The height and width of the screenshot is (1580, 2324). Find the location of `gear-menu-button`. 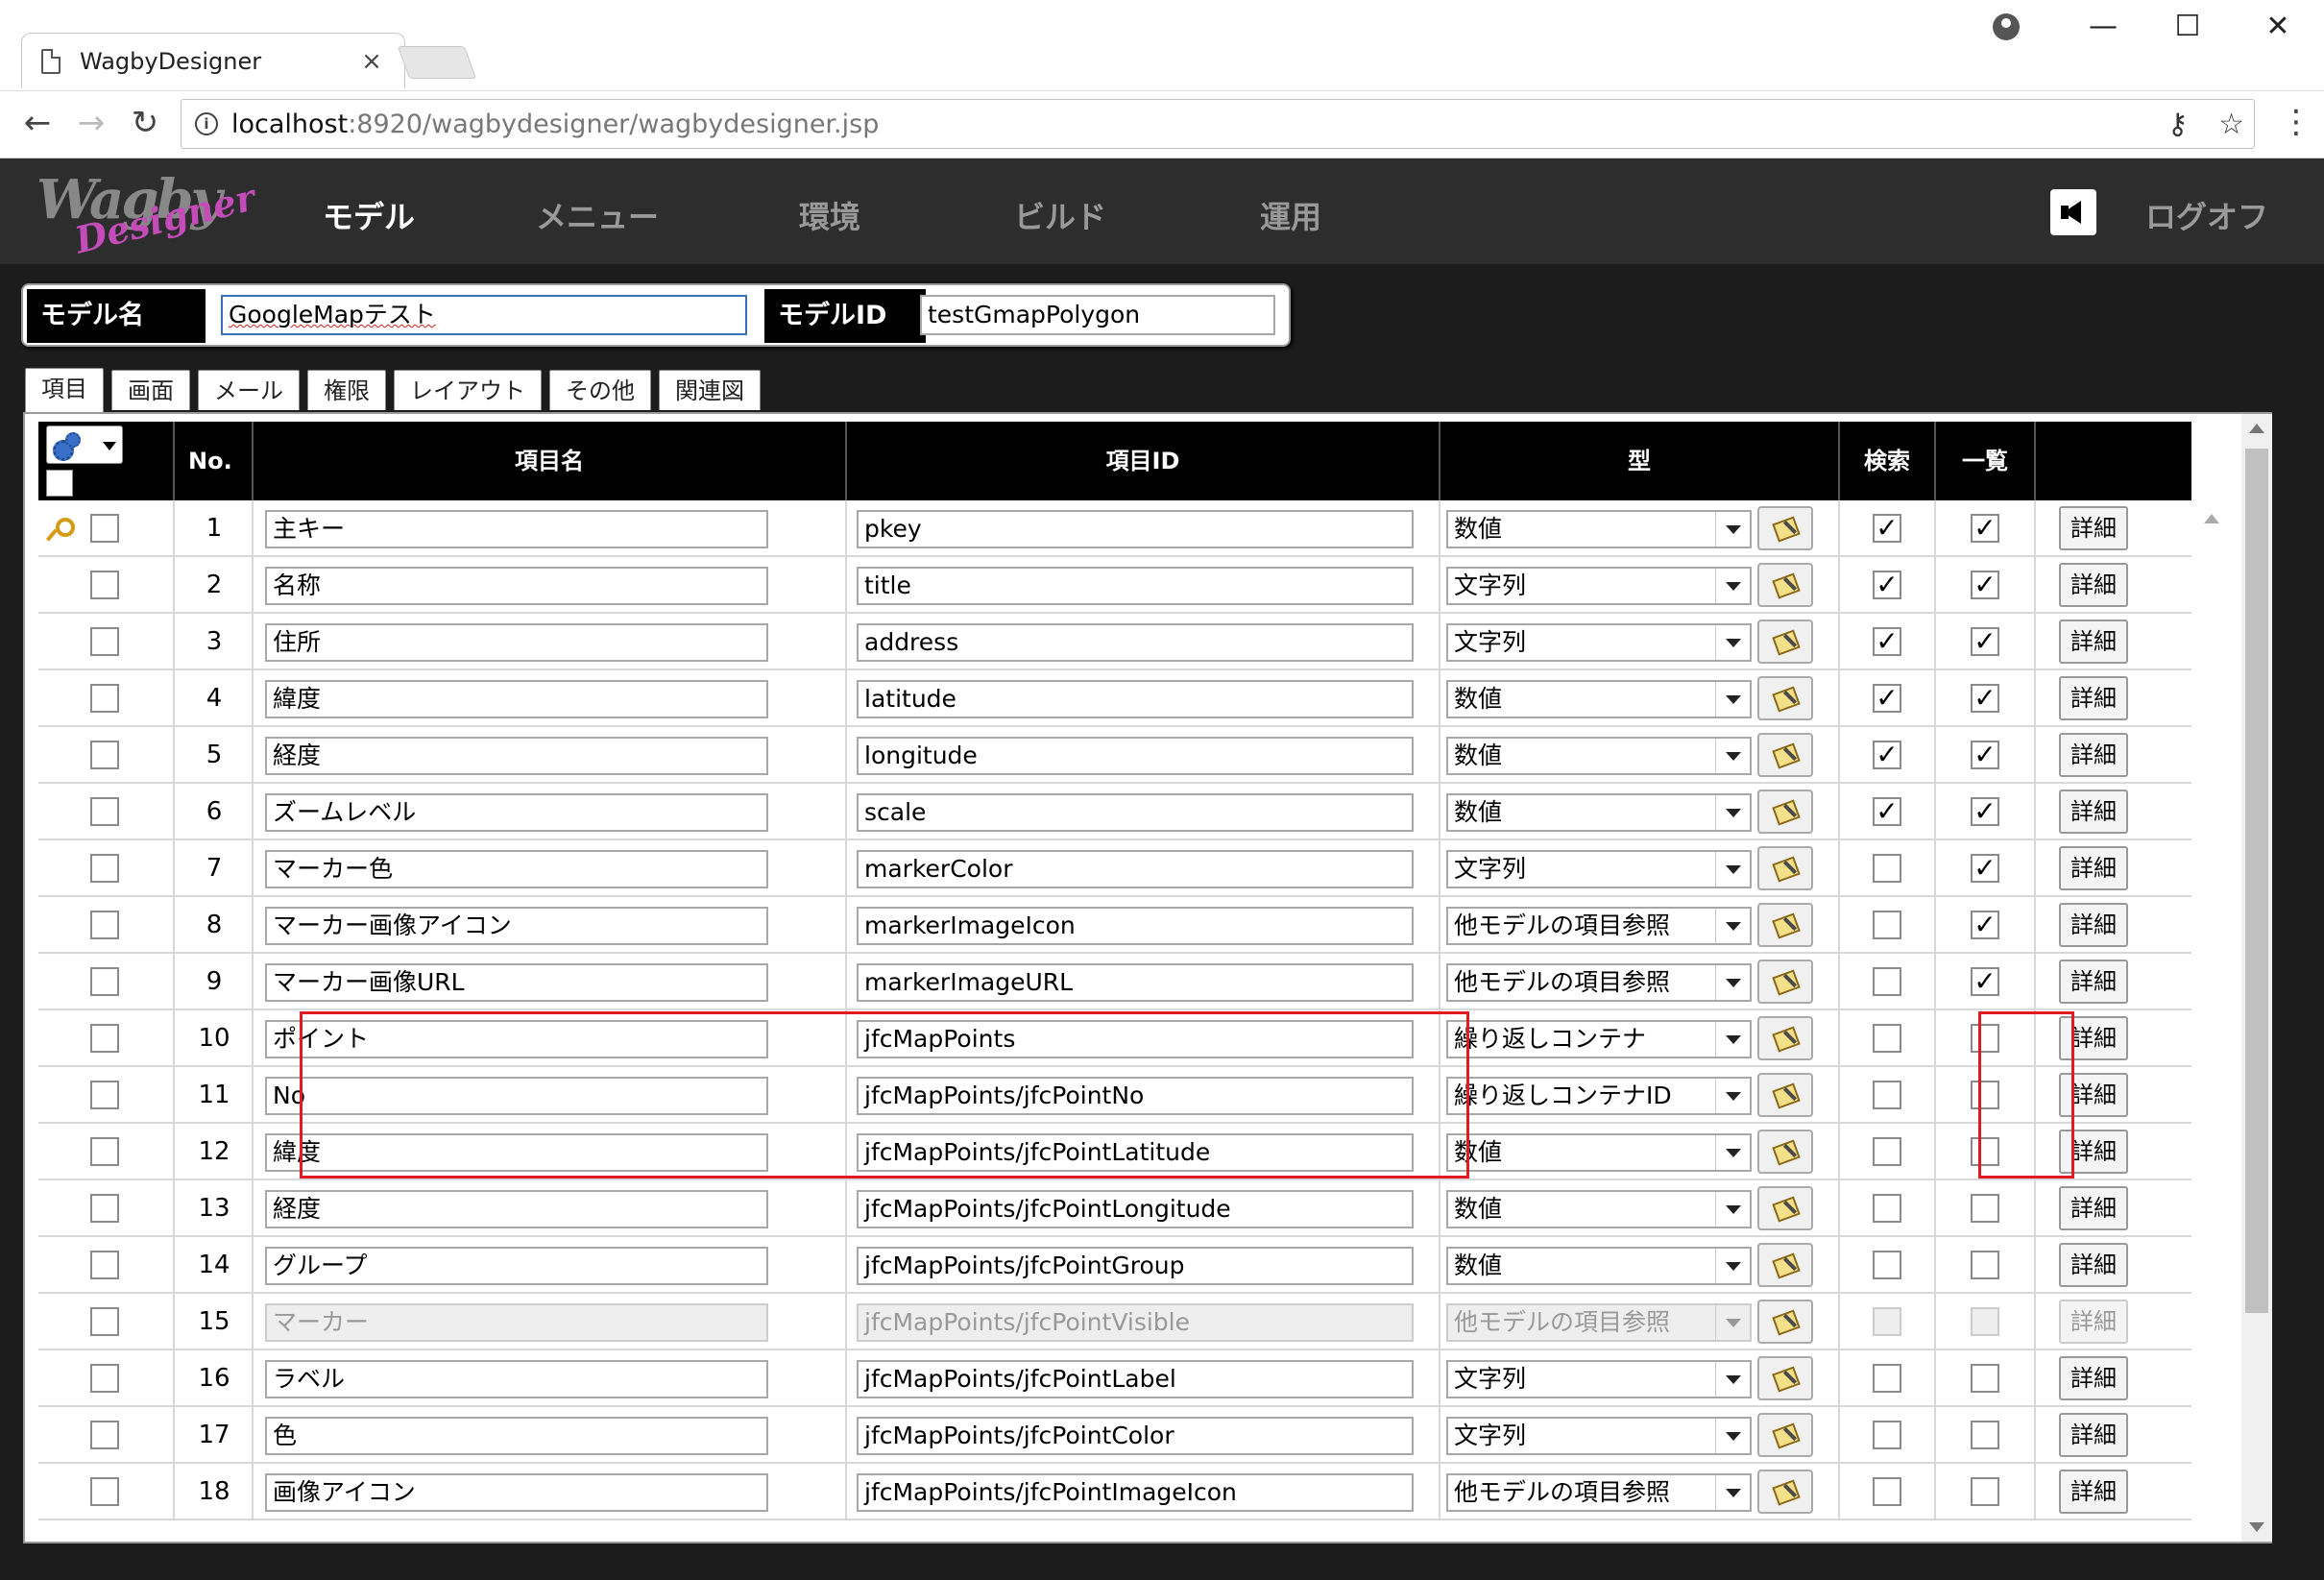

gear-menu-button is located at coordinates (84, 444).